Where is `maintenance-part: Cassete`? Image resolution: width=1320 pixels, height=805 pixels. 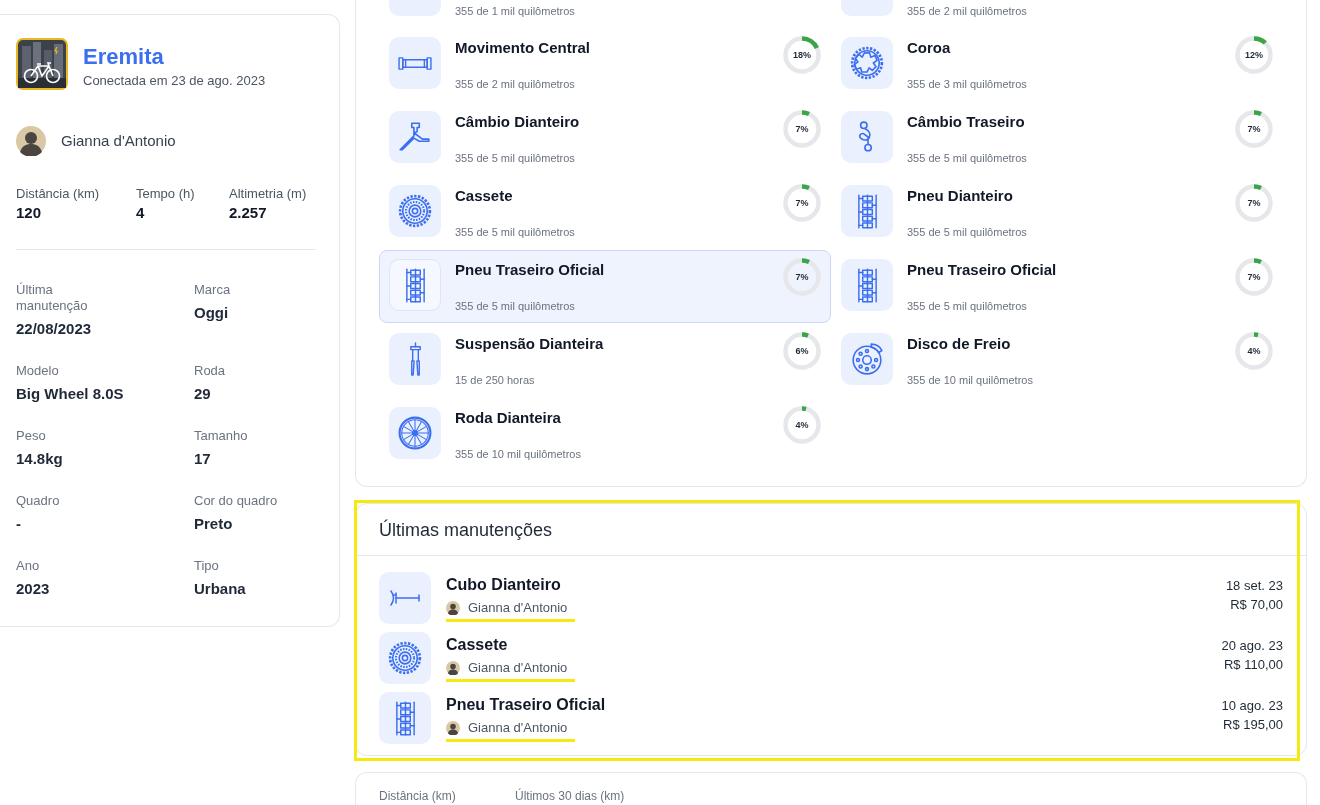 maintenance-part: Cassete is located at coordinates (477, 644).